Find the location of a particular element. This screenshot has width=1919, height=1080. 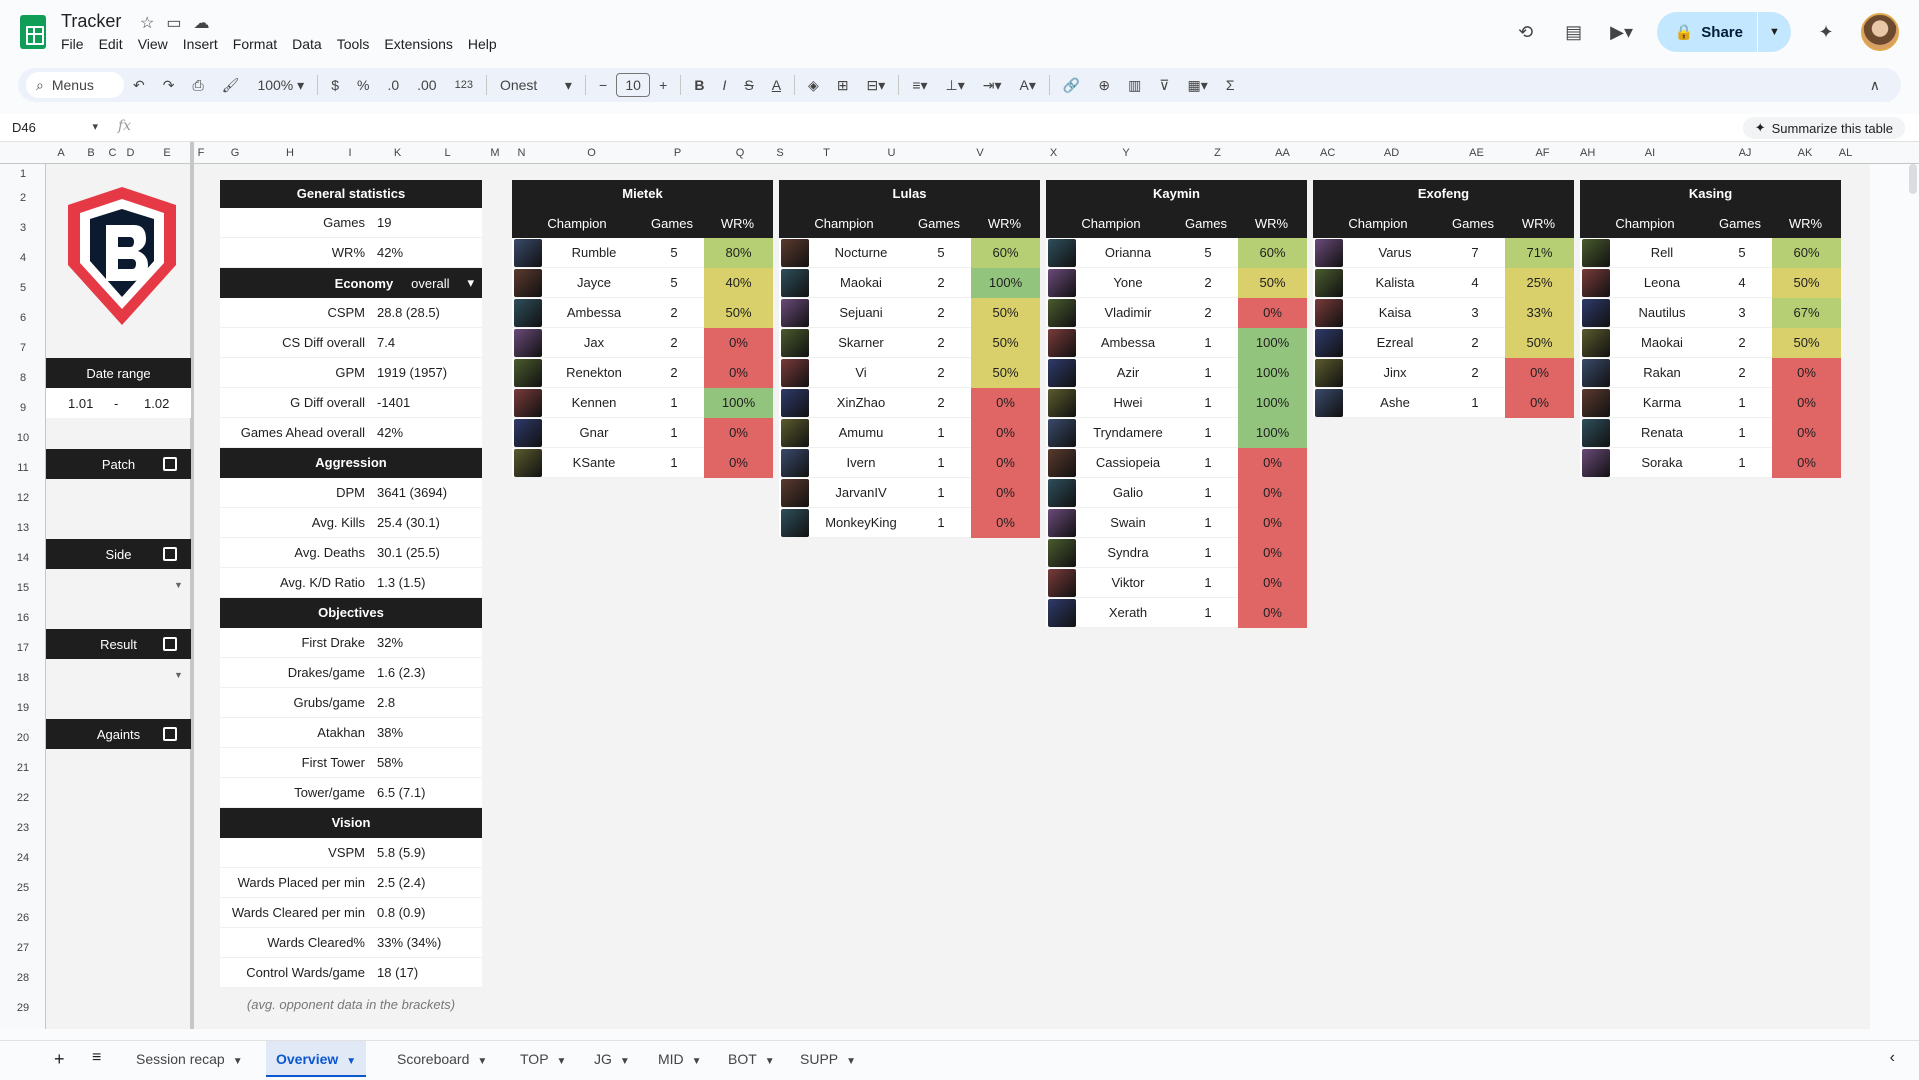

champion-row: Vi 2 50% is located at coordinates (909, 372).